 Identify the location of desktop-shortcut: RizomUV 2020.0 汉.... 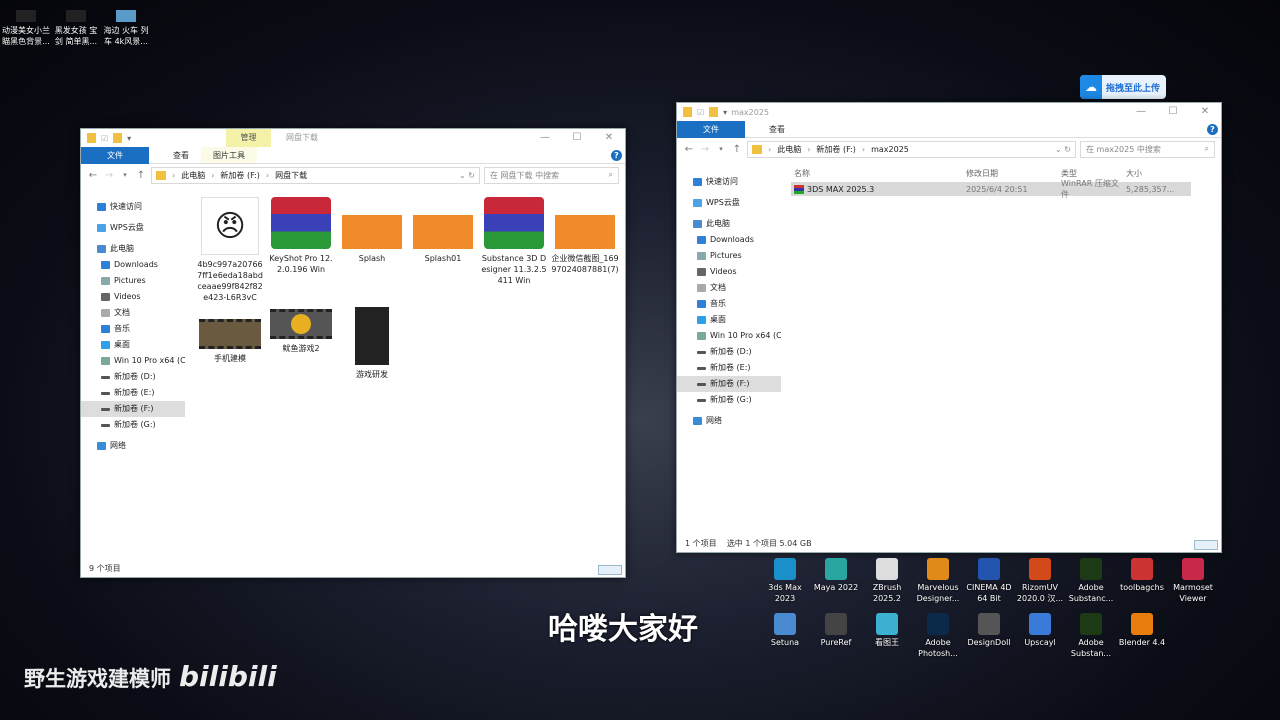
(1040, 581).